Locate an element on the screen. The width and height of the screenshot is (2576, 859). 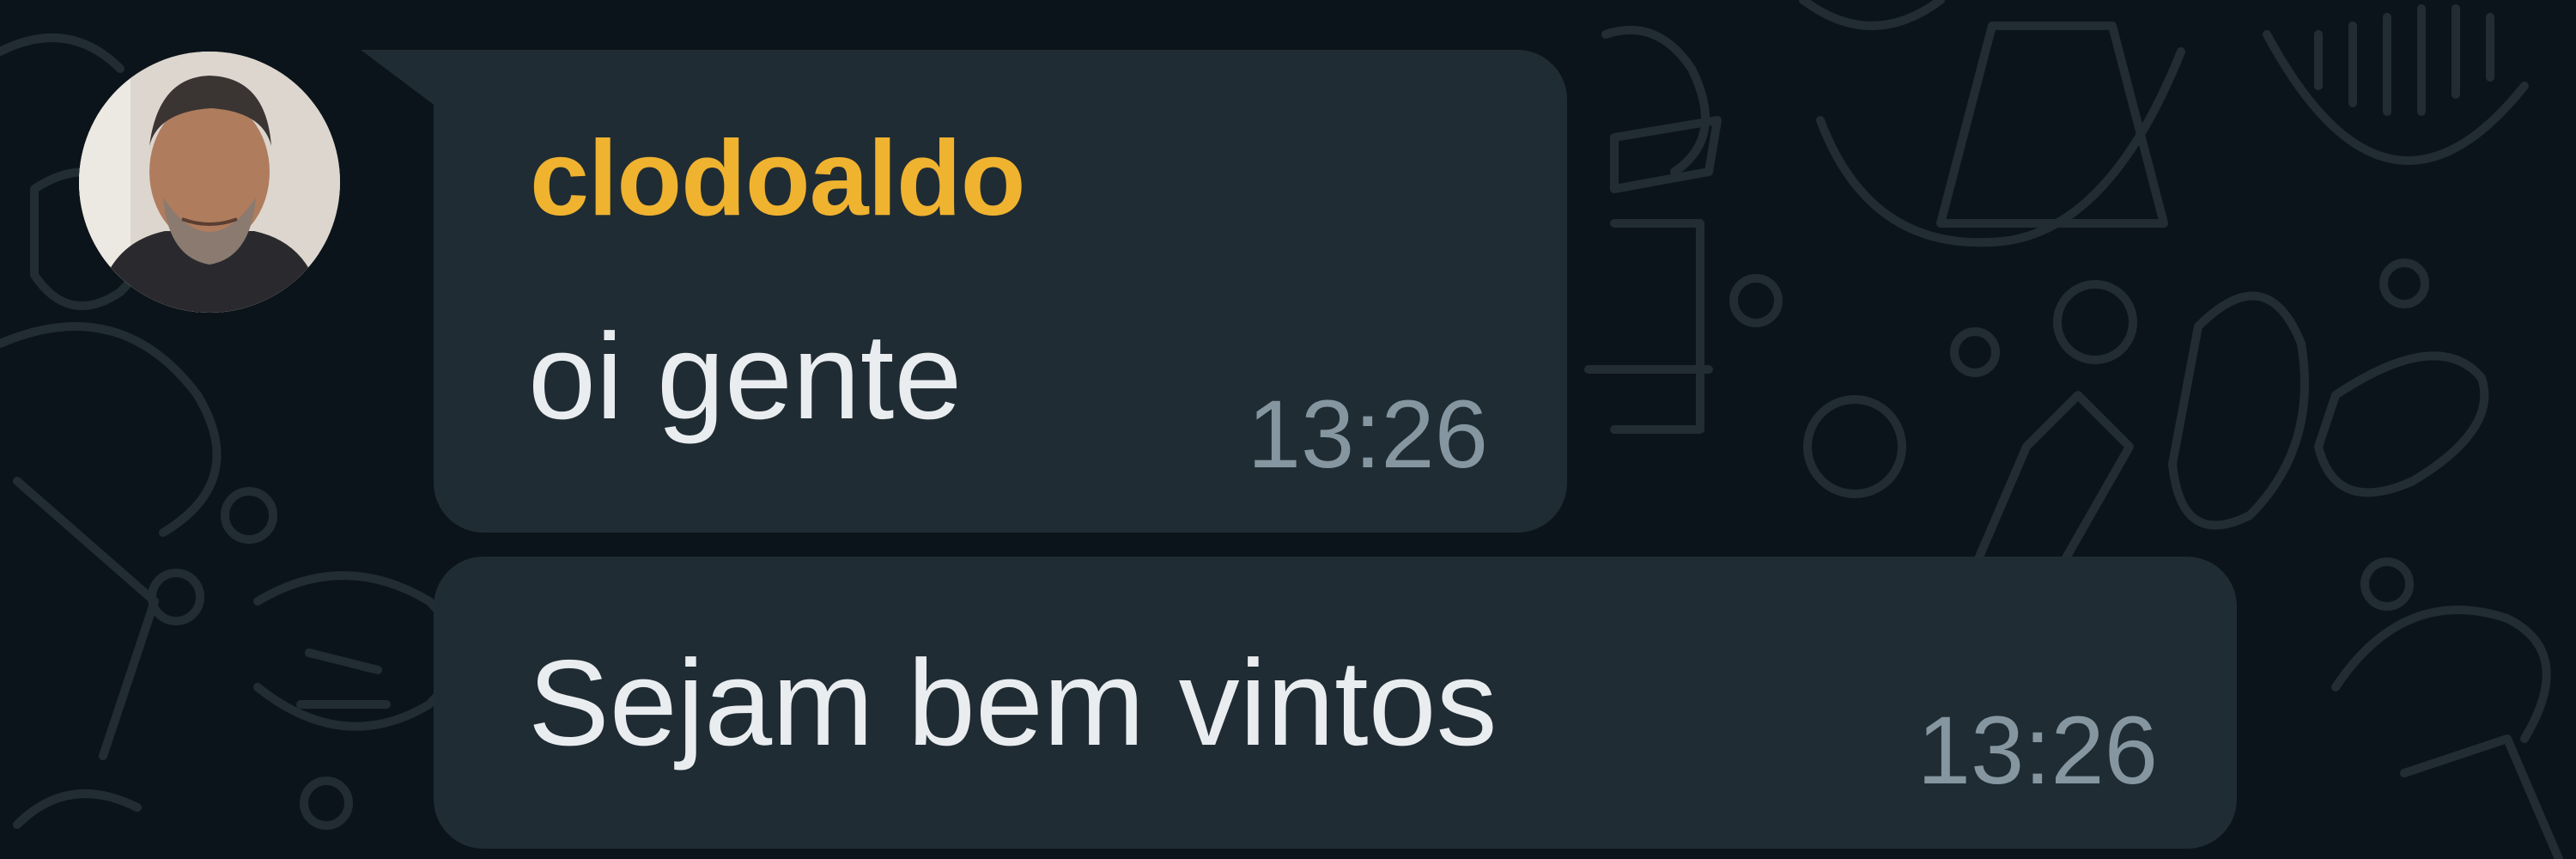
avatar is located at coordinates (209, 182).